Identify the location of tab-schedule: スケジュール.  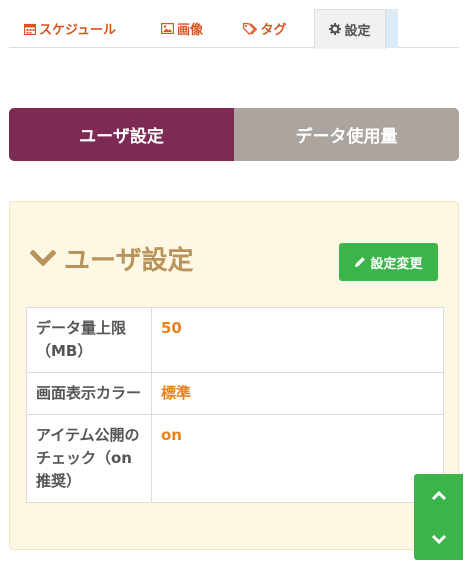
(70, 28).